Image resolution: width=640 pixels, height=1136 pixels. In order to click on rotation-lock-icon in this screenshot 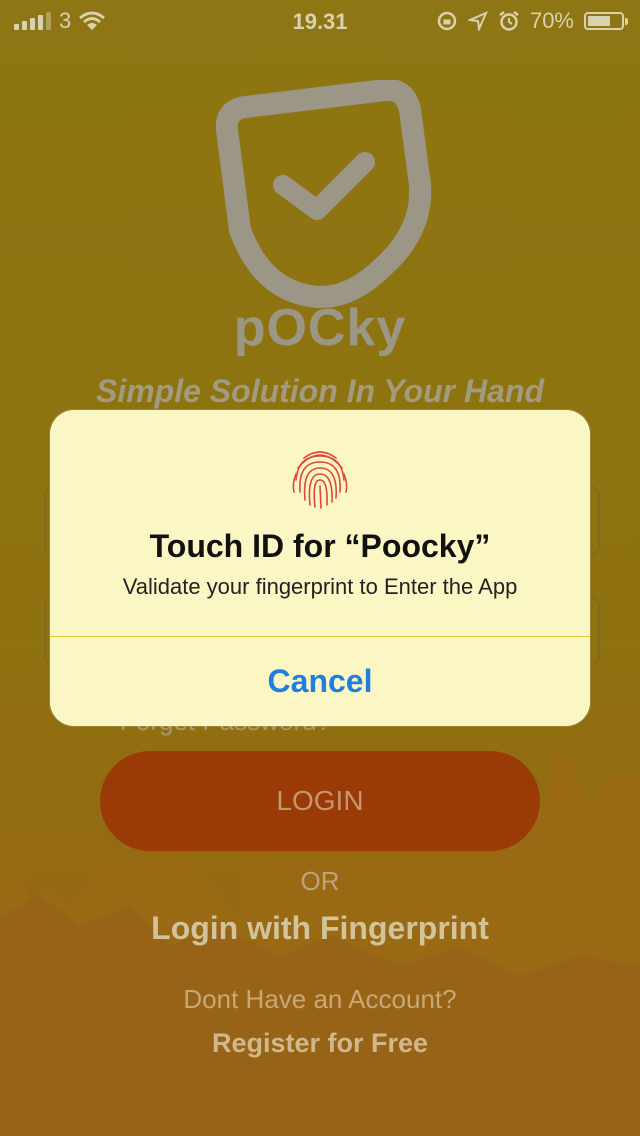, I will do `click(447, 21)`.